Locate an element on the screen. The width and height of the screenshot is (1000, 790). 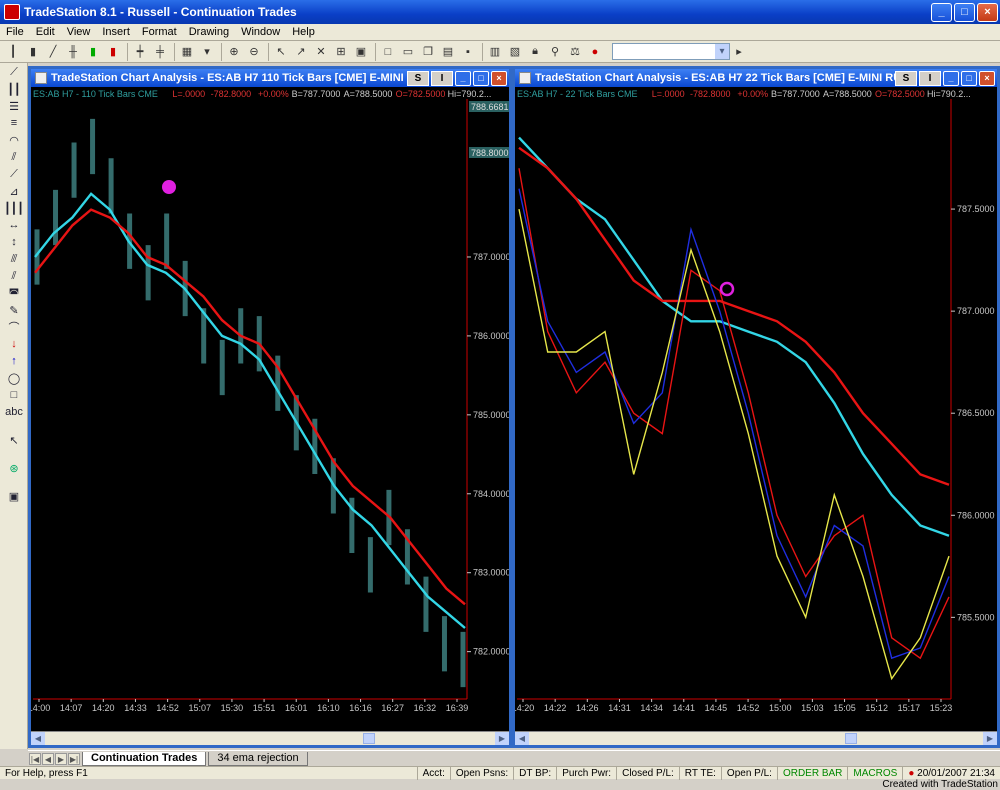
crosshair-icon: ↗ is located at coordinates (301, 52).